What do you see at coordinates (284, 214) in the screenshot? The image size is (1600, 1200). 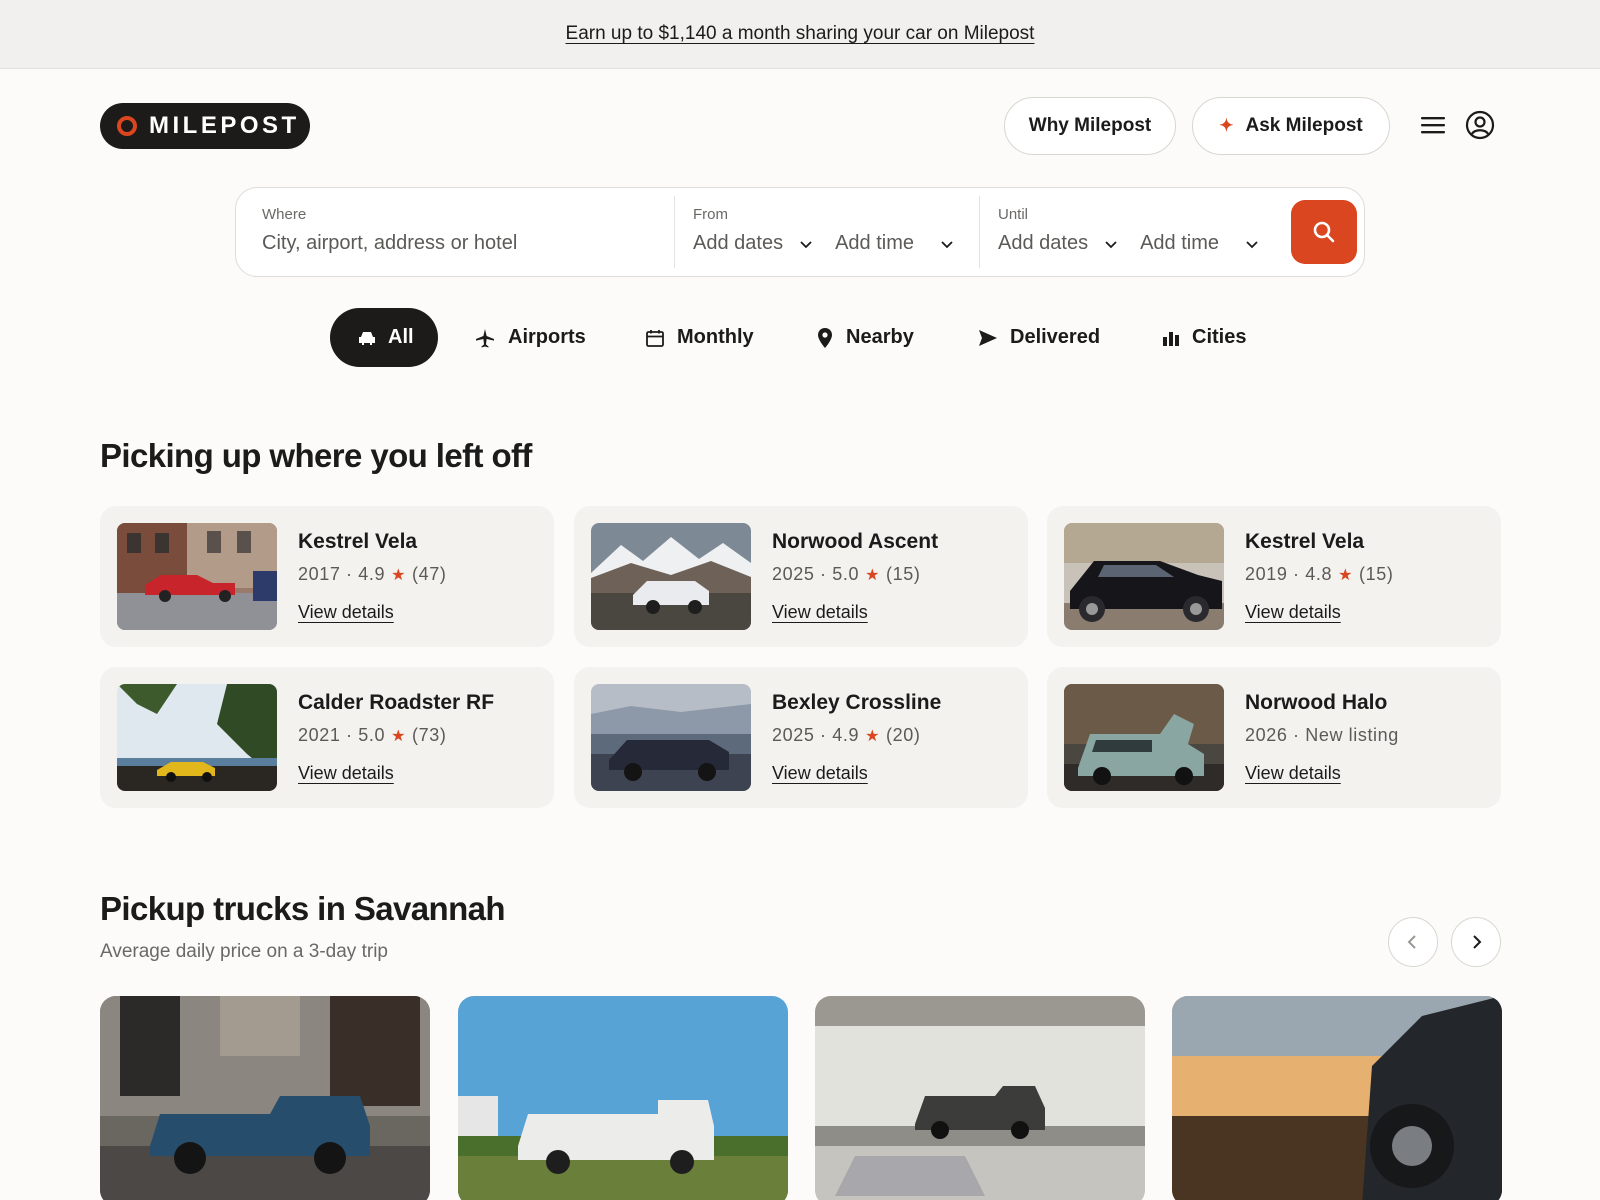 I see `where-label: Where` at bounding box center [284, 214].